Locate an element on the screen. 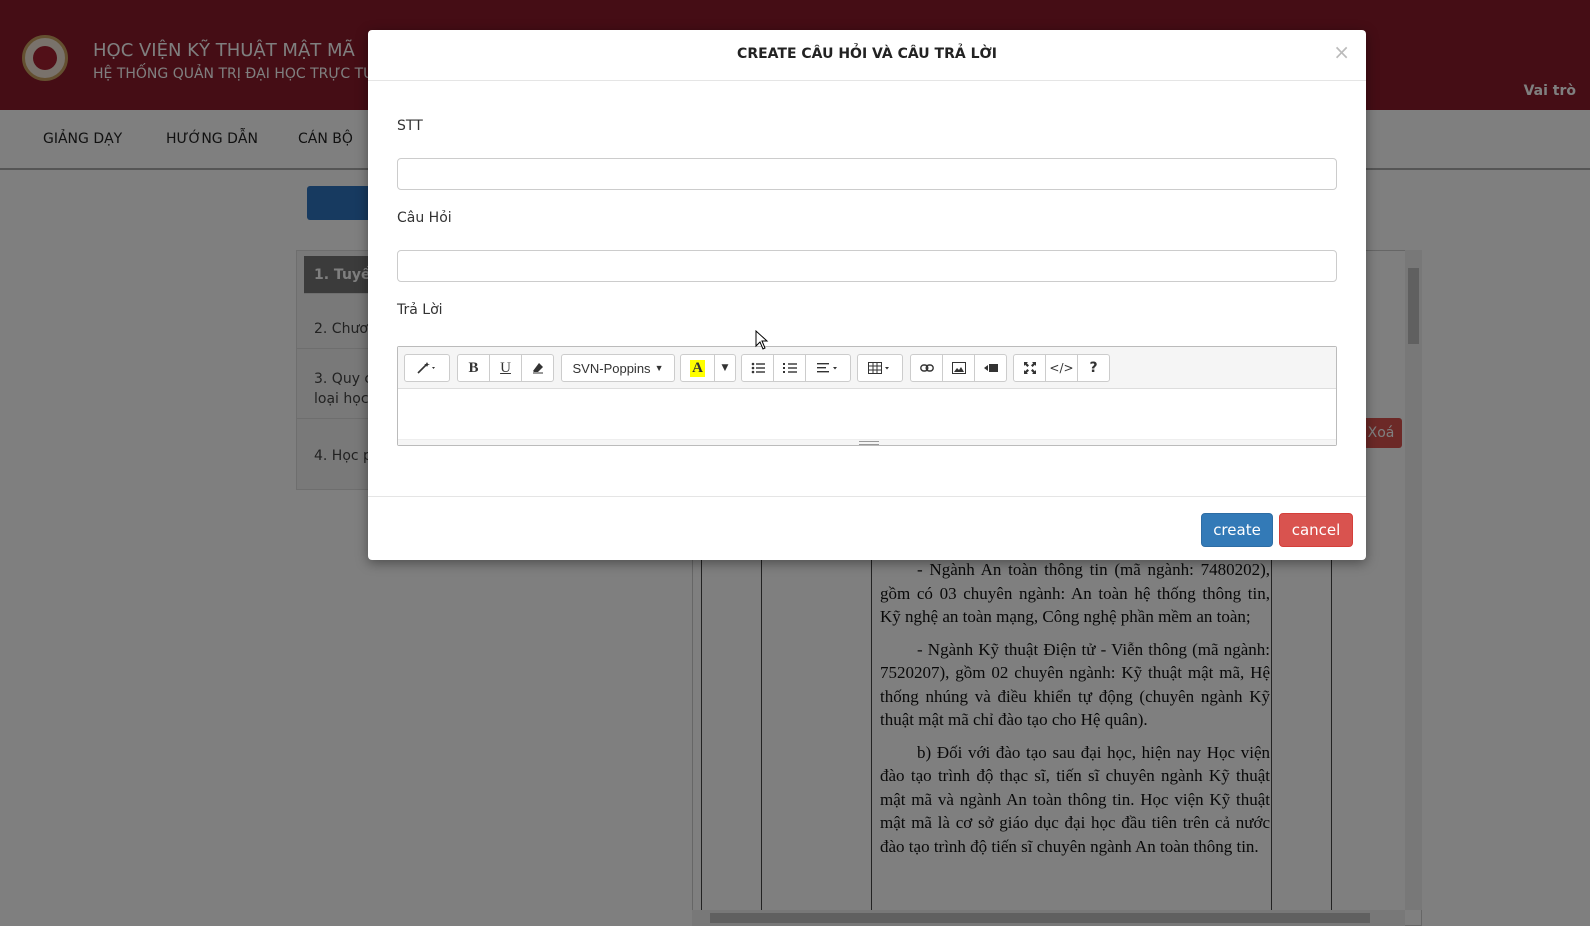 The image size is (1590, 926). modal-title: CREATE CÂU HỎI VÀ CÂU TRẢ LỜI is located at coordinates (867, 54).